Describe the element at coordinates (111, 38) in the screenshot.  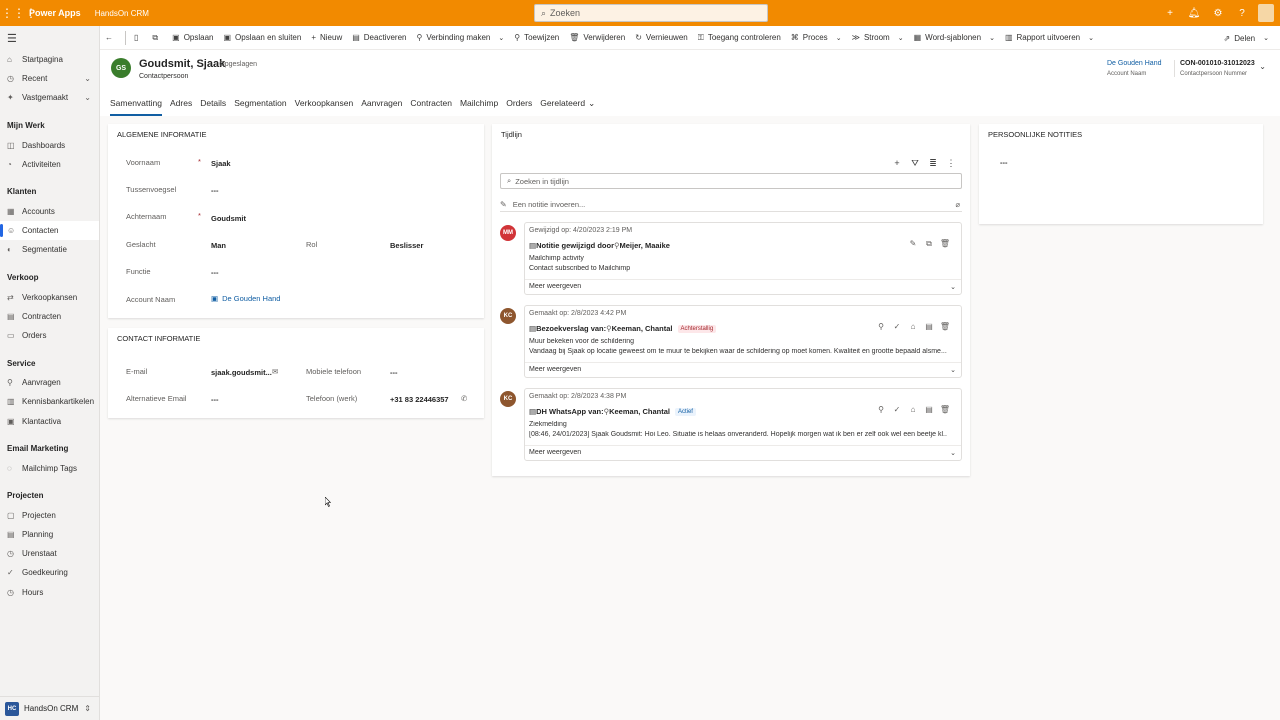
I see `back-button: ←` at that location.